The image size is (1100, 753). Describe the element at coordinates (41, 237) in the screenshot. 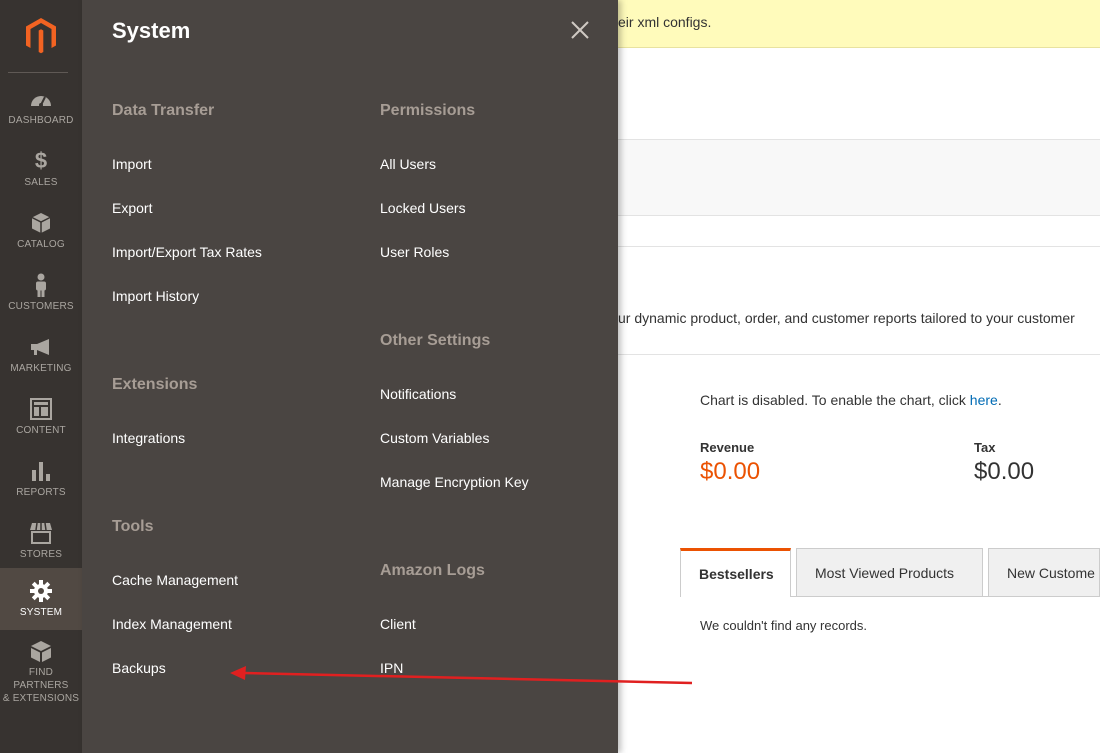

I see `nav-item-catalog: CATALOG` at that location.